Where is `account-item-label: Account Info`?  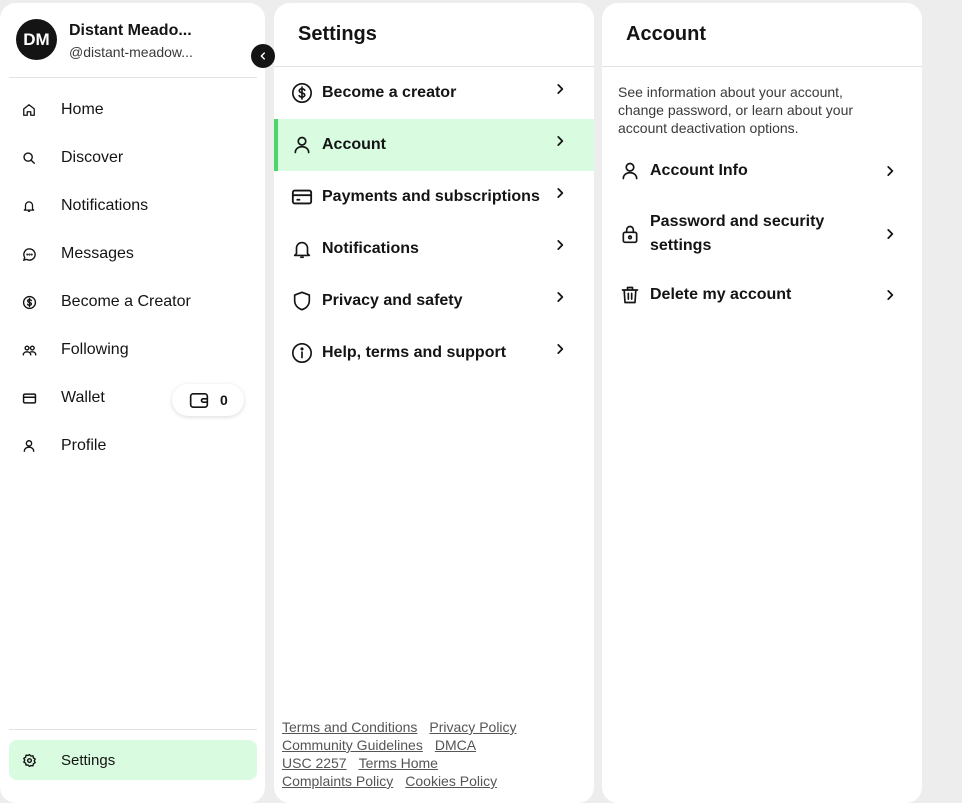
account-item-label: Account Info is located at coordinates (699, 170).